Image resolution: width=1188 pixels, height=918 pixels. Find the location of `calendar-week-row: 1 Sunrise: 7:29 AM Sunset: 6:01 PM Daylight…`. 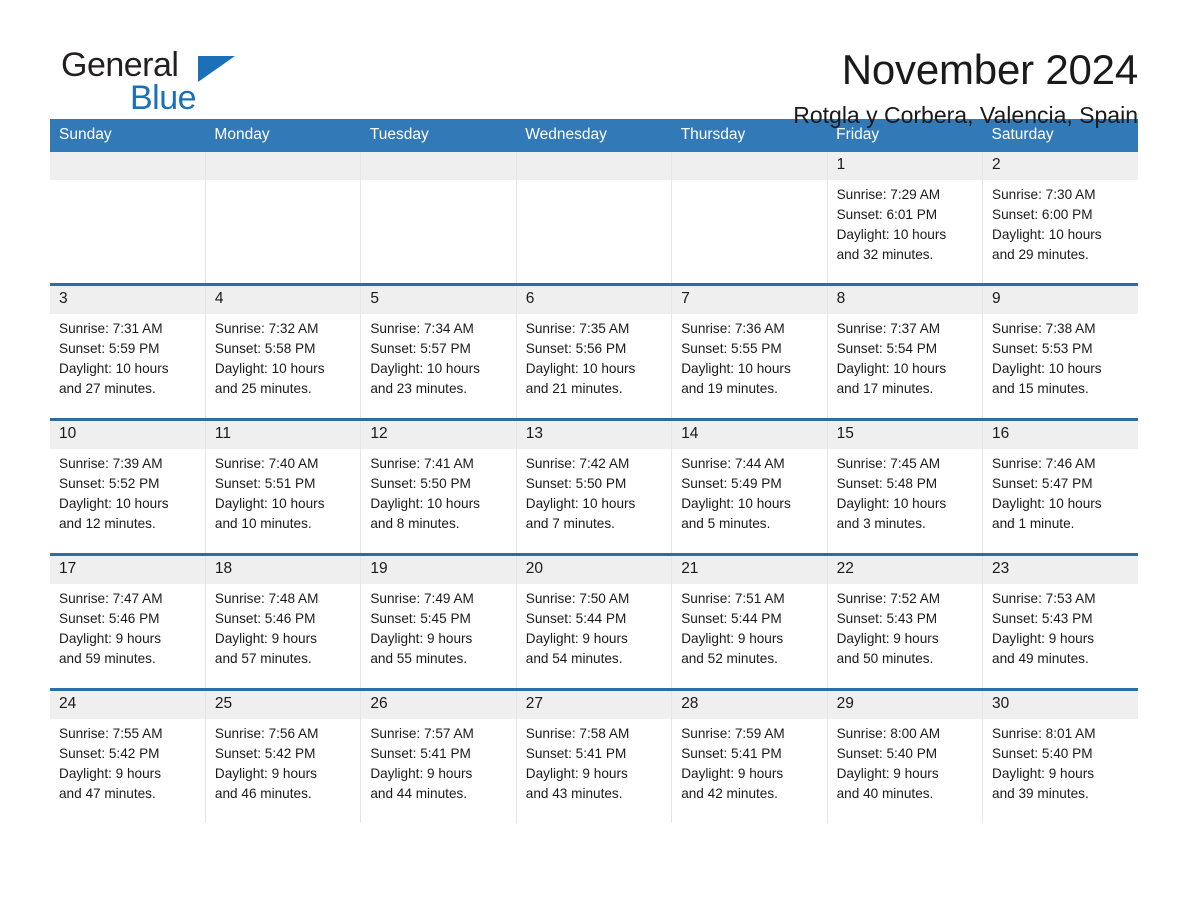

calendar-week-row: 1 Sunrise: 7:29 AM Sunset: 6:01 PM Daylight… is located at coordinates (594, 218).